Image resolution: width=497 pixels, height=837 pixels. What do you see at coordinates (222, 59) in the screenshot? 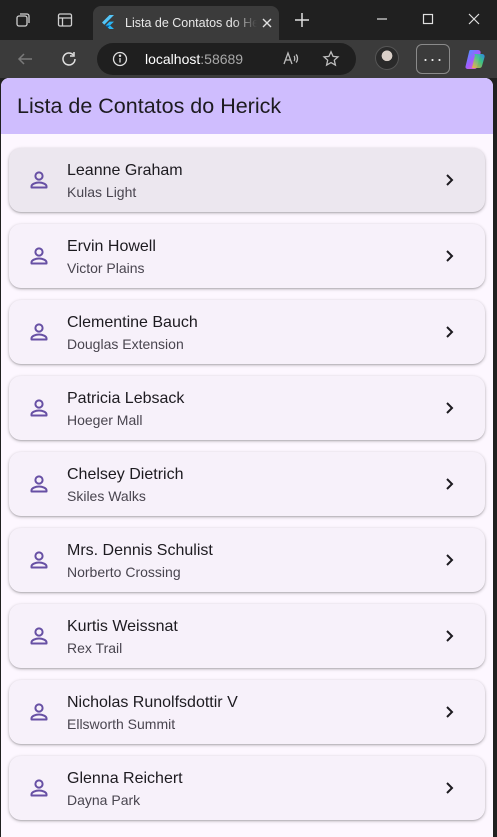
I see `url-port: :58689` at bounding box center [222, 59].